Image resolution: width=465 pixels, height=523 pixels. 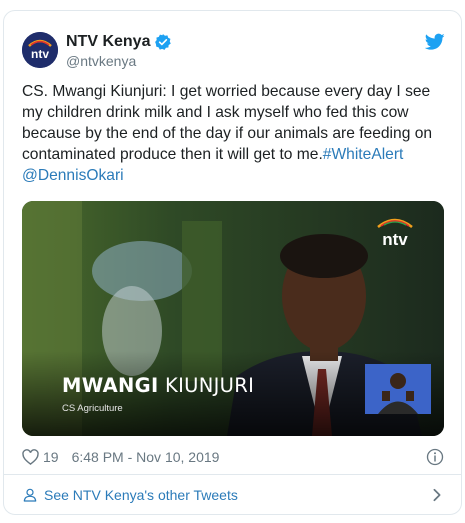 What do you see at coordinates (146, 457) in the screenshot?
I see `timestamp: 6:48 PM - Nov 10, 2019` at bounding box center [146, 457].